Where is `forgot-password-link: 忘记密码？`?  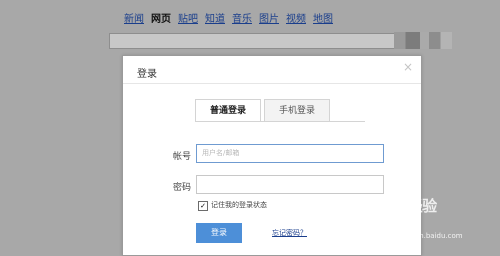
forgot-password-link: 忘记密码？ is located at coordinates (289, 233).